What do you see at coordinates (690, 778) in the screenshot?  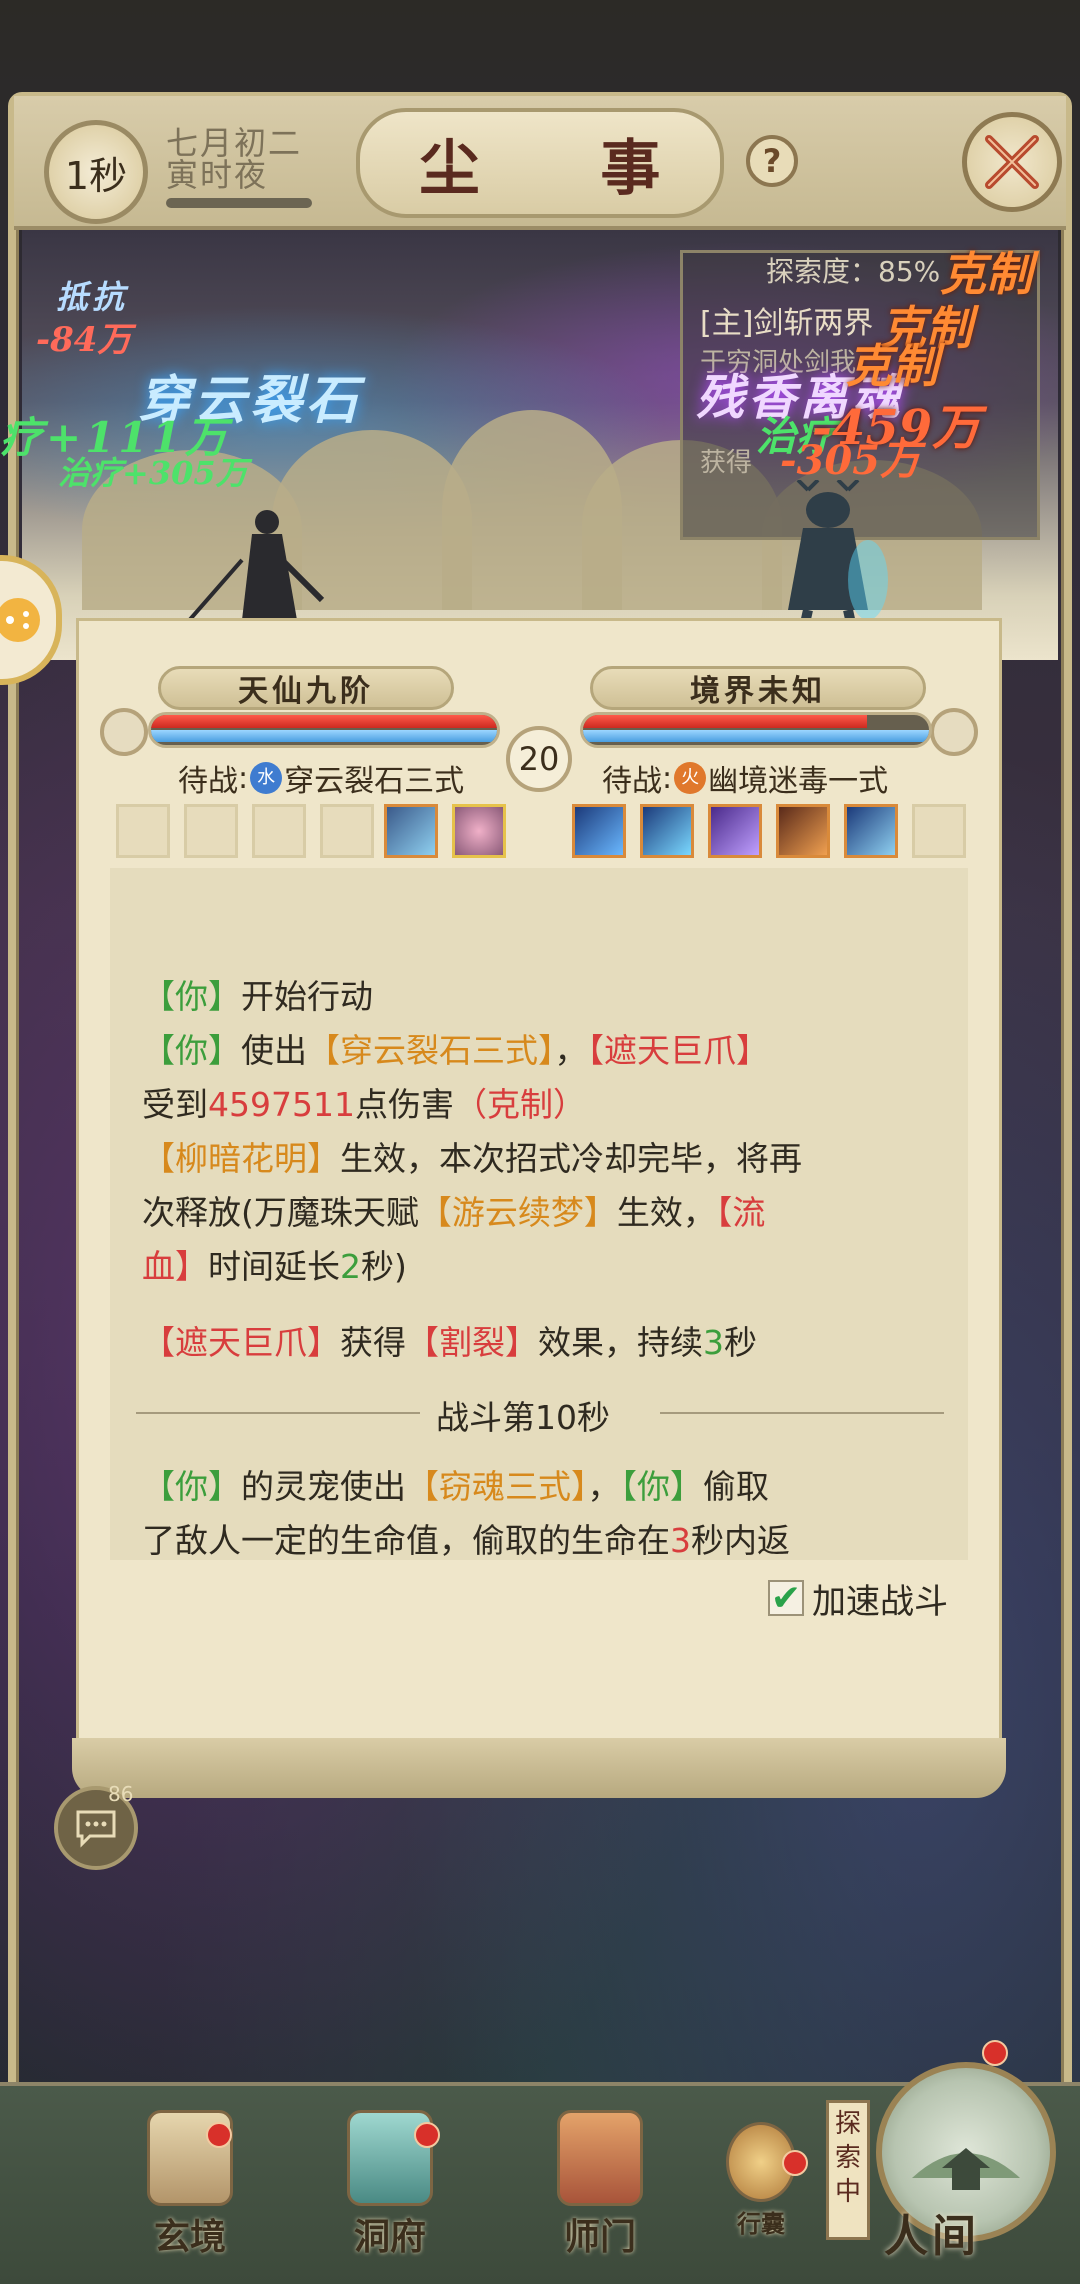 I see `fire-element-icon: 火` at bounding box center [690, 778].